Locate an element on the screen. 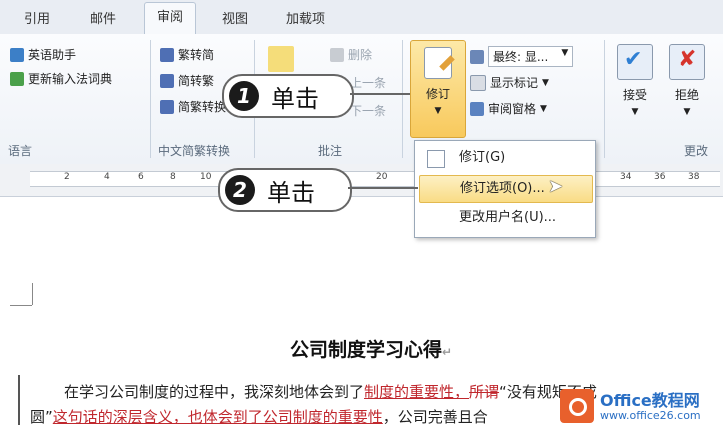 The width and height of the screenshot is (723, 433). x-icon: ✘ is located at coordinates (687, 59).